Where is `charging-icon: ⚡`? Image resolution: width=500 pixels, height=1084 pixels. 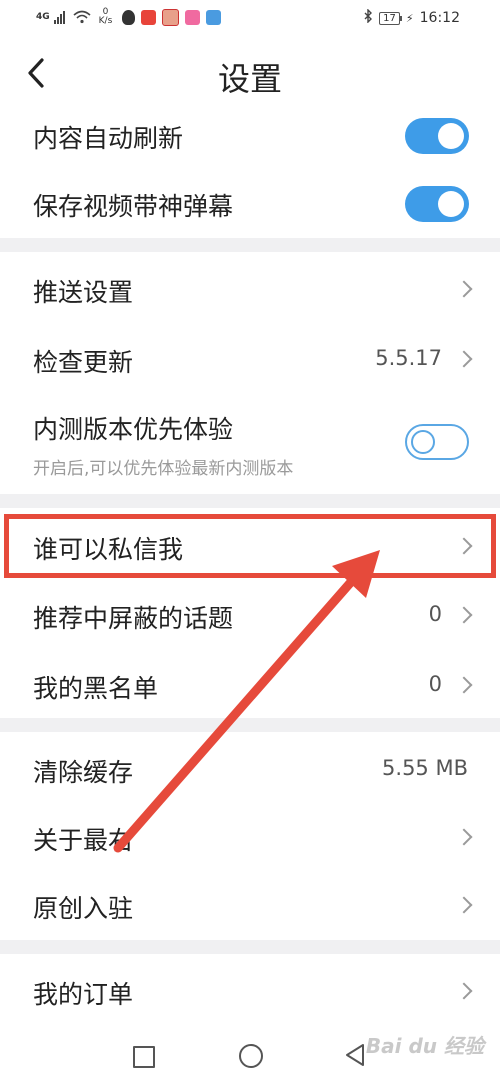 charging-icon: ⚡ is located at coordinates (409, 18).